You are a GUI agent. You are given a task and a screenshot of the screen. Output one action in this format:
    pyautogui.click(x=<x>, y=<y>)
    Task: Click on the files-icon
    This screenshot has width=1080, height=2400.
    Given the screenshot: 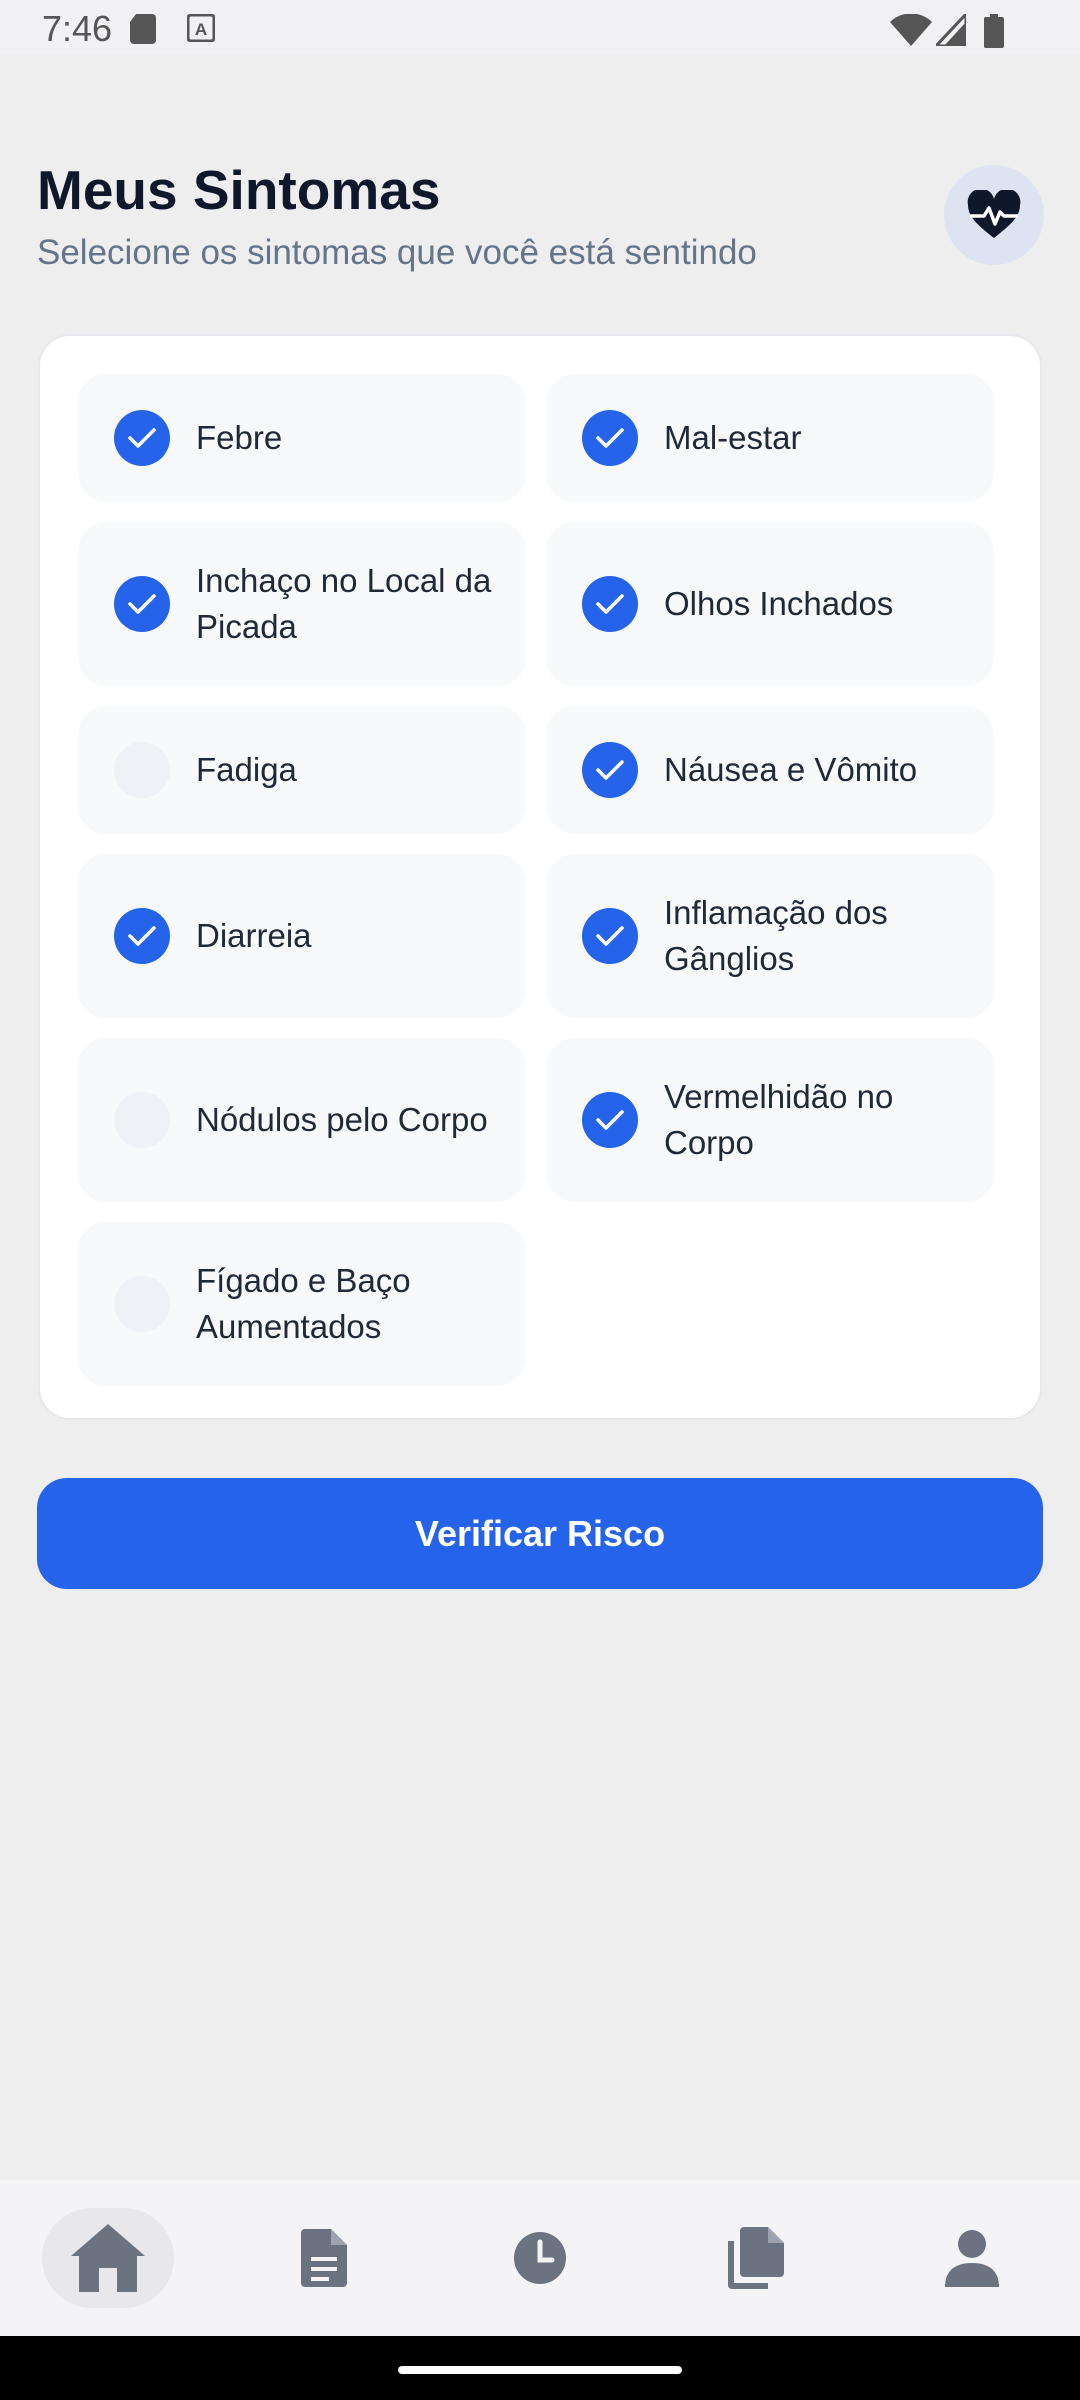 What is the action you would take?
    pyautogui.click(x=756, y=2258)
    